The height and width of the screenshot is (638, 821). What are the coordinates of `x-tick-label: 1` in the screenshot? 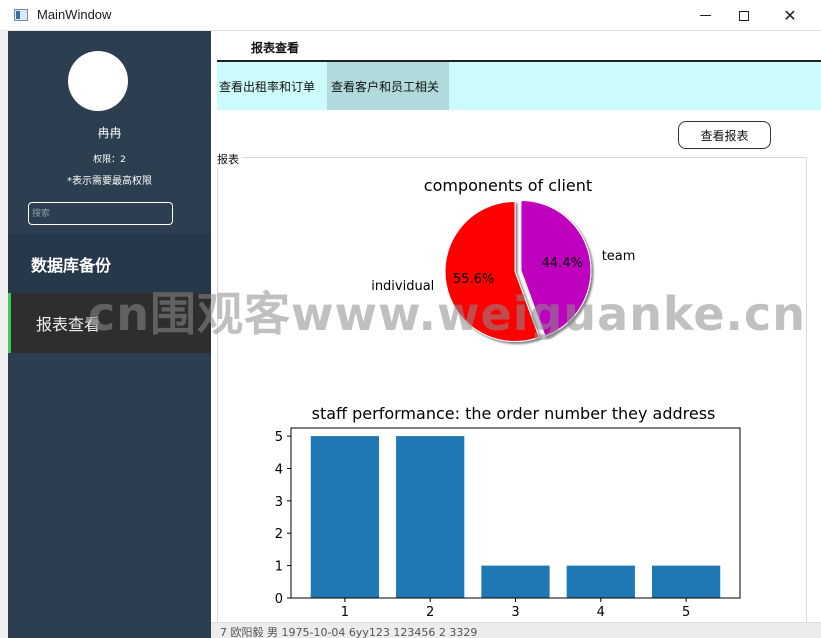 It's located at (345, 612).